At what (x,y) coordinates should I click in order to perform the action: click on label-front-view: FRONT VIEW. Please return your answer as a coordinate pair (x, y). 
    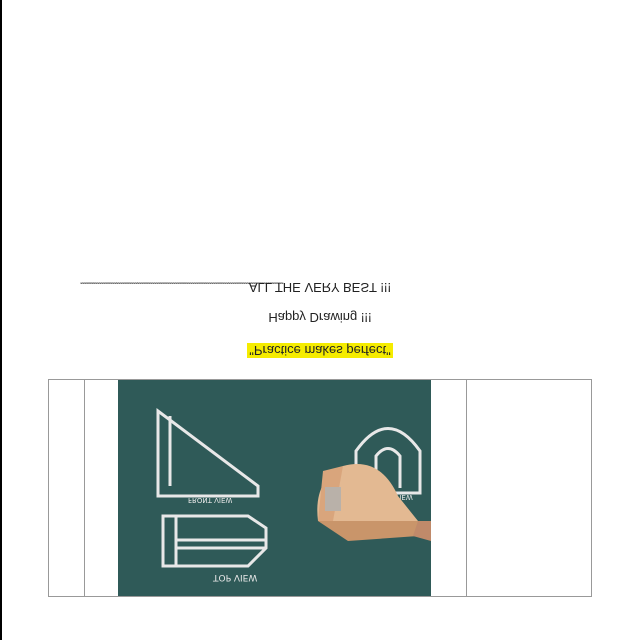
    Looking at the image, I should click on (210, 500).